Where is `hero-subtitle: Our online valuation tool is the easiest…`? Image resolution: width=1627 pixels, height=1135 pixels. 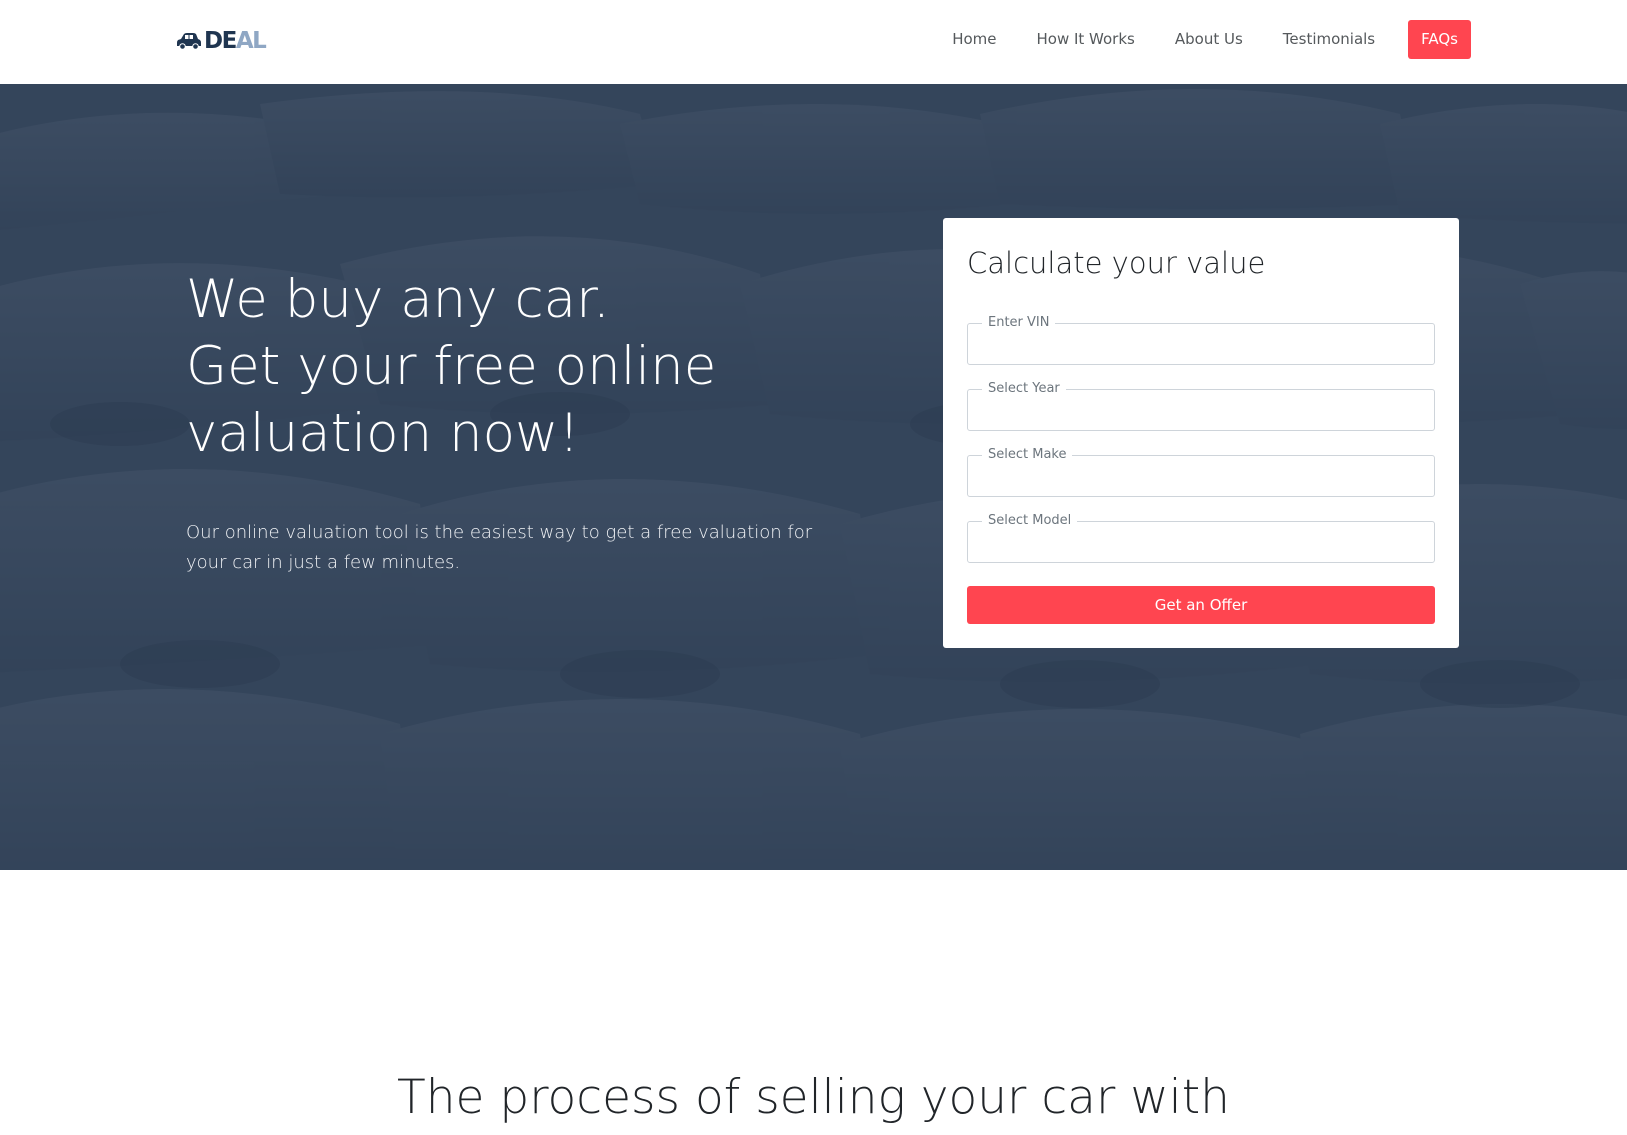
hero-subtitle: Our online valuation tool is the easiest… is located at coordinates (499, 547).